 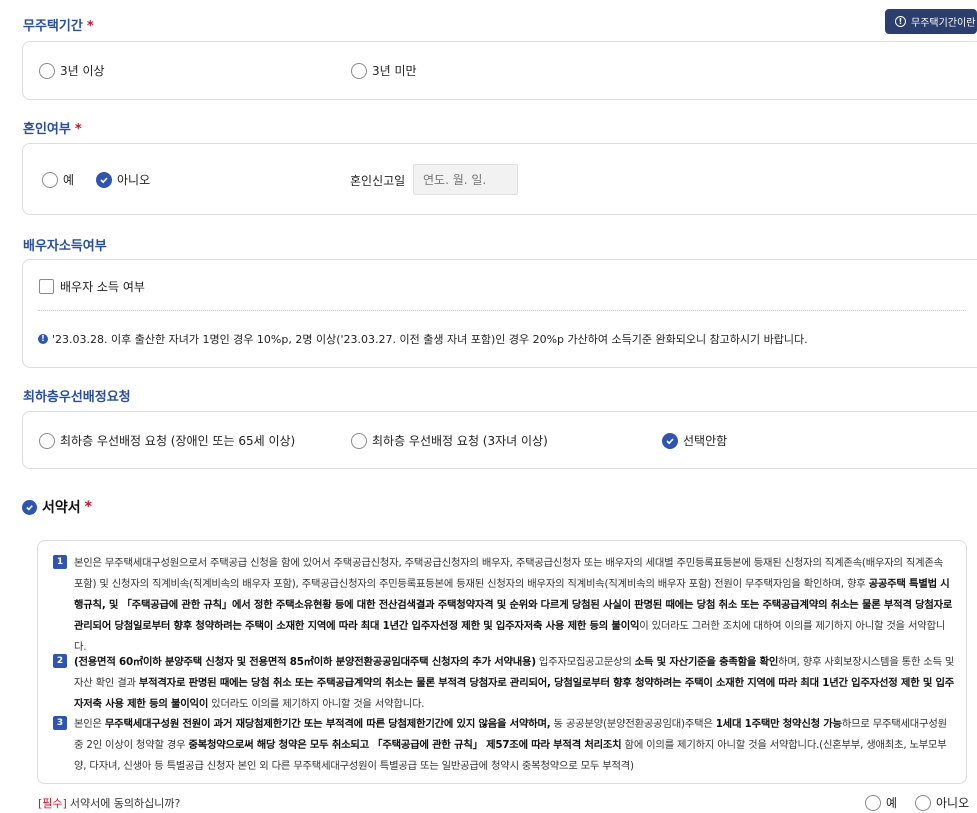 I want to click on clause-text-part: 본인은, so click(x=89, y=724).